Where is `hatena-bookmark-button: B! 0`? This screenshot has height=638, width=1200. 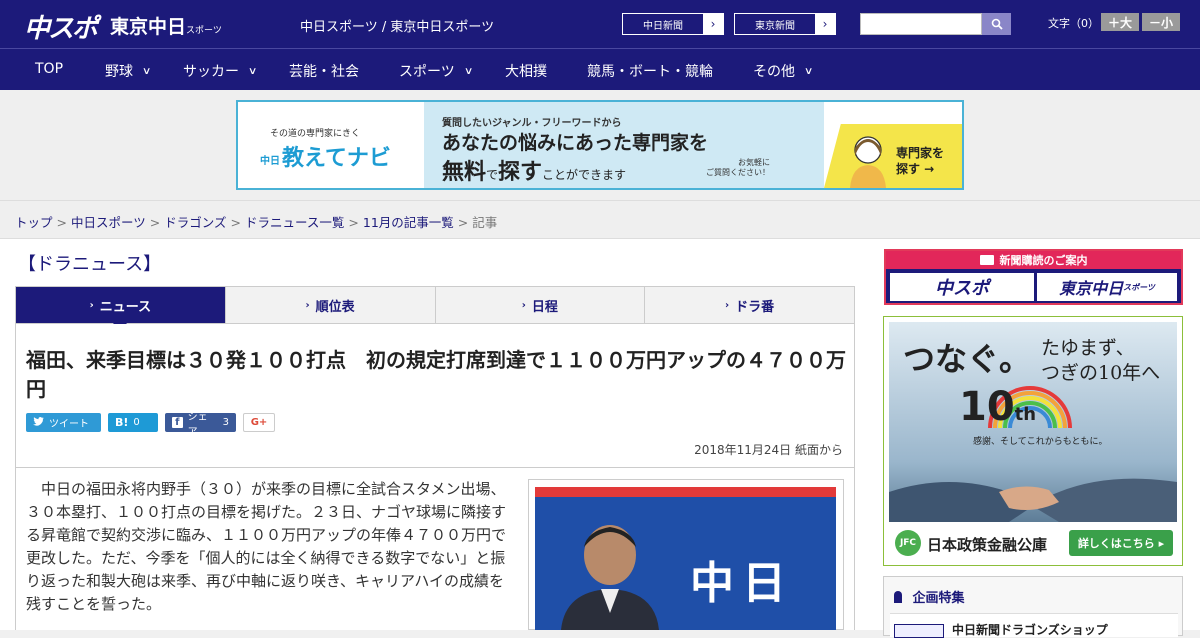
hatena-bookmark-button: B! 0 is located at coordinates (133, 422).